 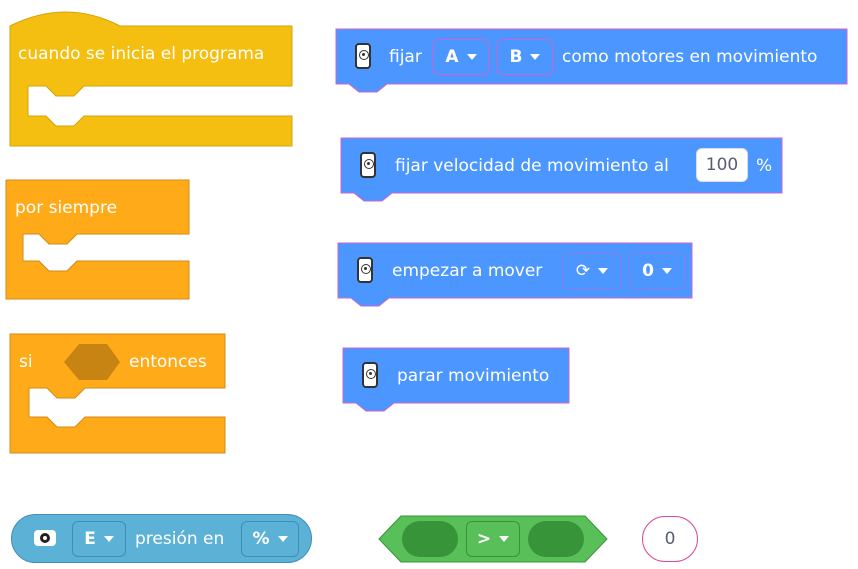 I want to click on comparison-operator-block: >, so click(x=493, y=539).